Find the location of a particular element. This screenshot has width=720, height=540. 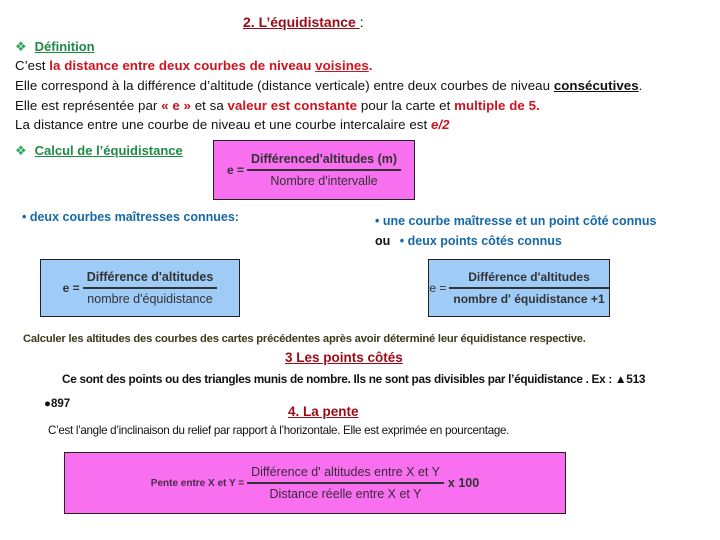

text: pour la carte et is located at coordinates (406, 105).